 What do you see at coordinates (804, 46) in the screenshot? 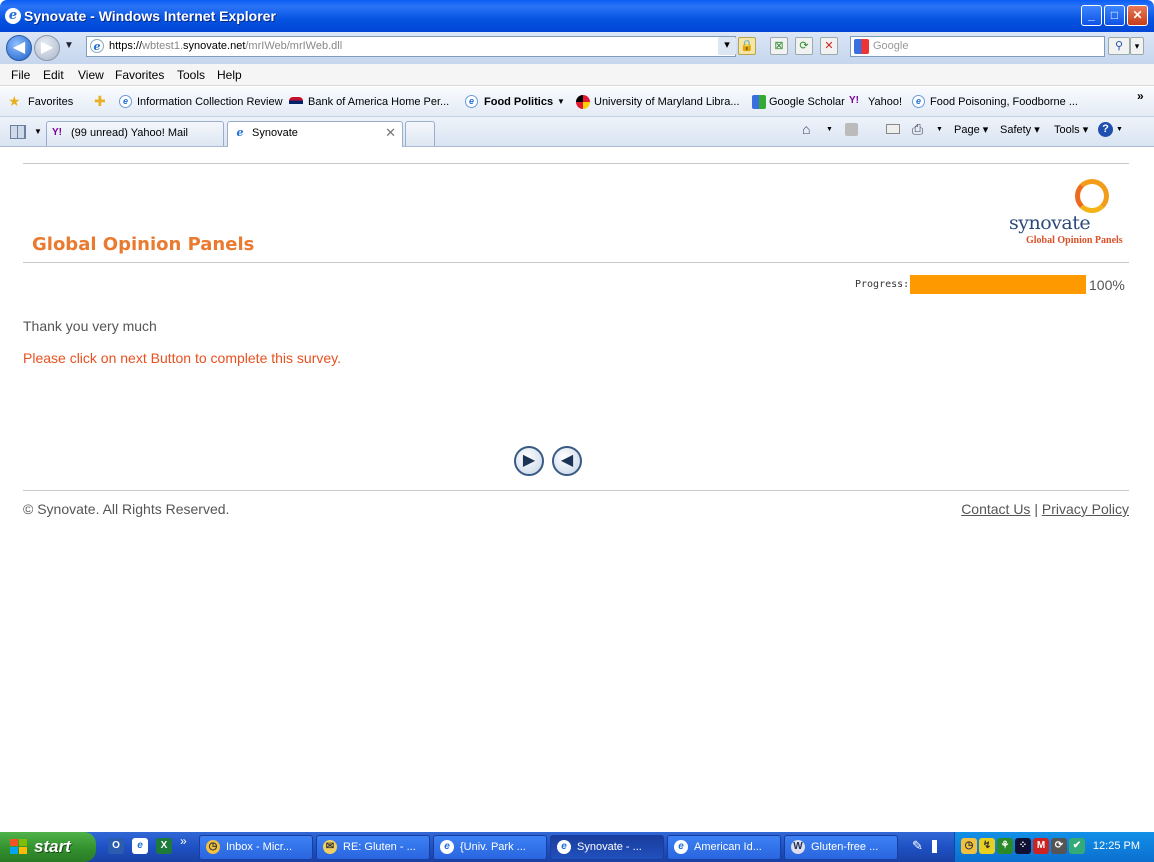
I see `refresh-icon: ⟳` at bounding box center [804, 46].